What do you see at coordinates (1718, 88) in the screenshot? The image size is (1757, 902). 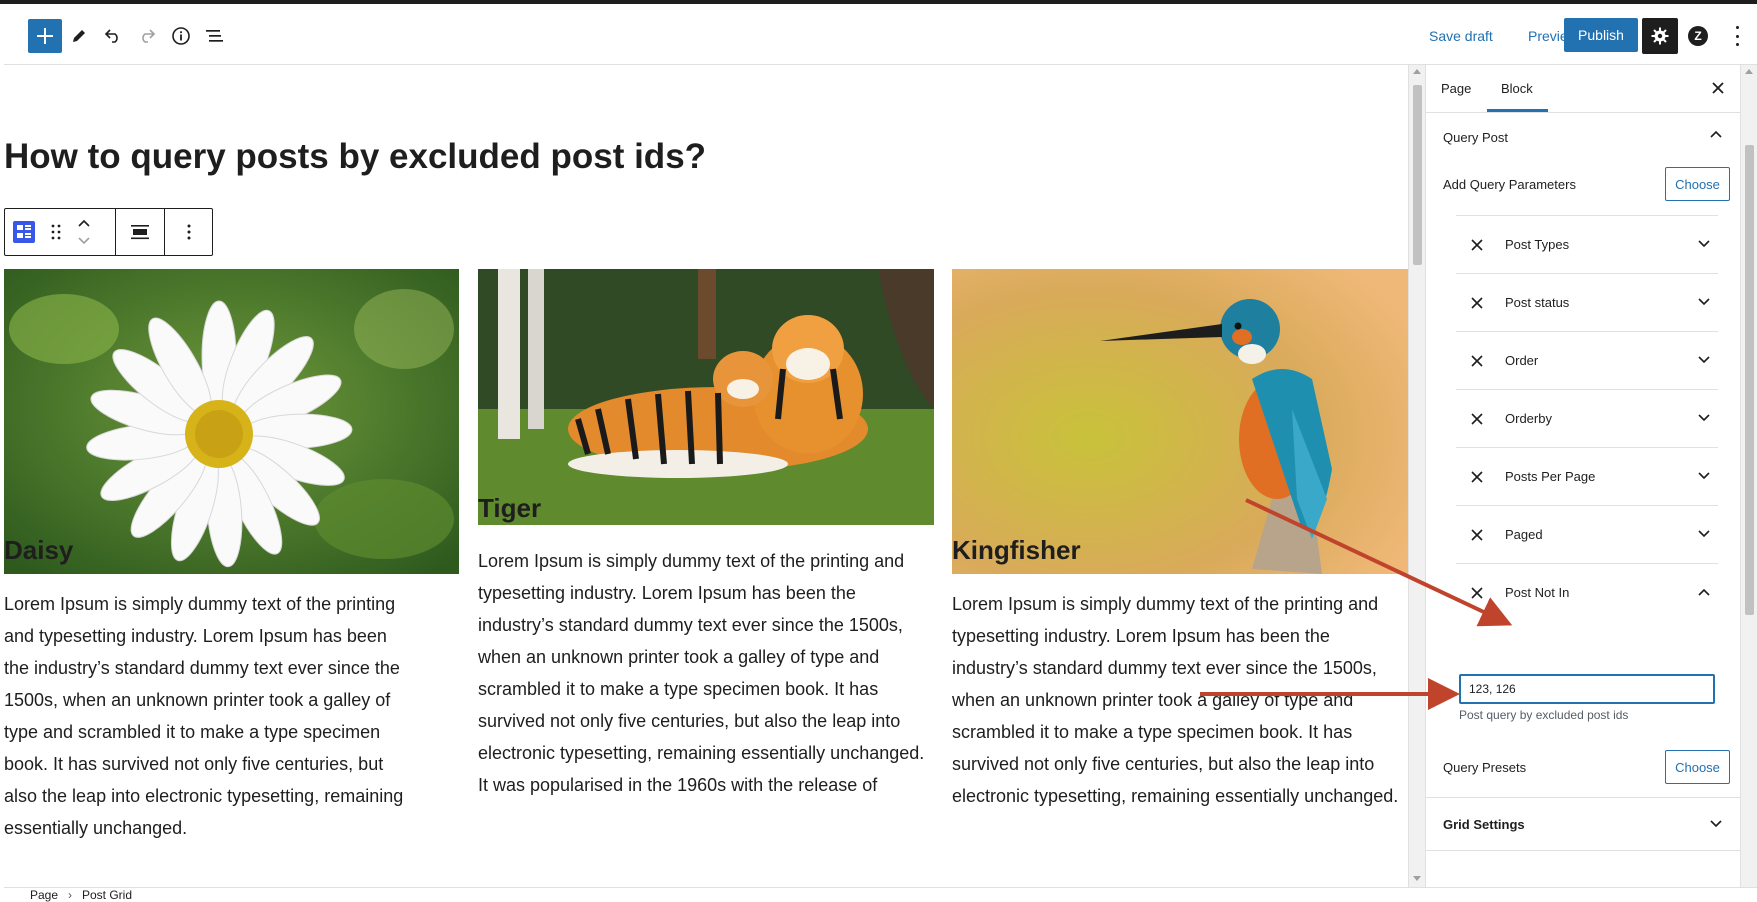 I see `close-icon` at bounding box center [1718, 88].